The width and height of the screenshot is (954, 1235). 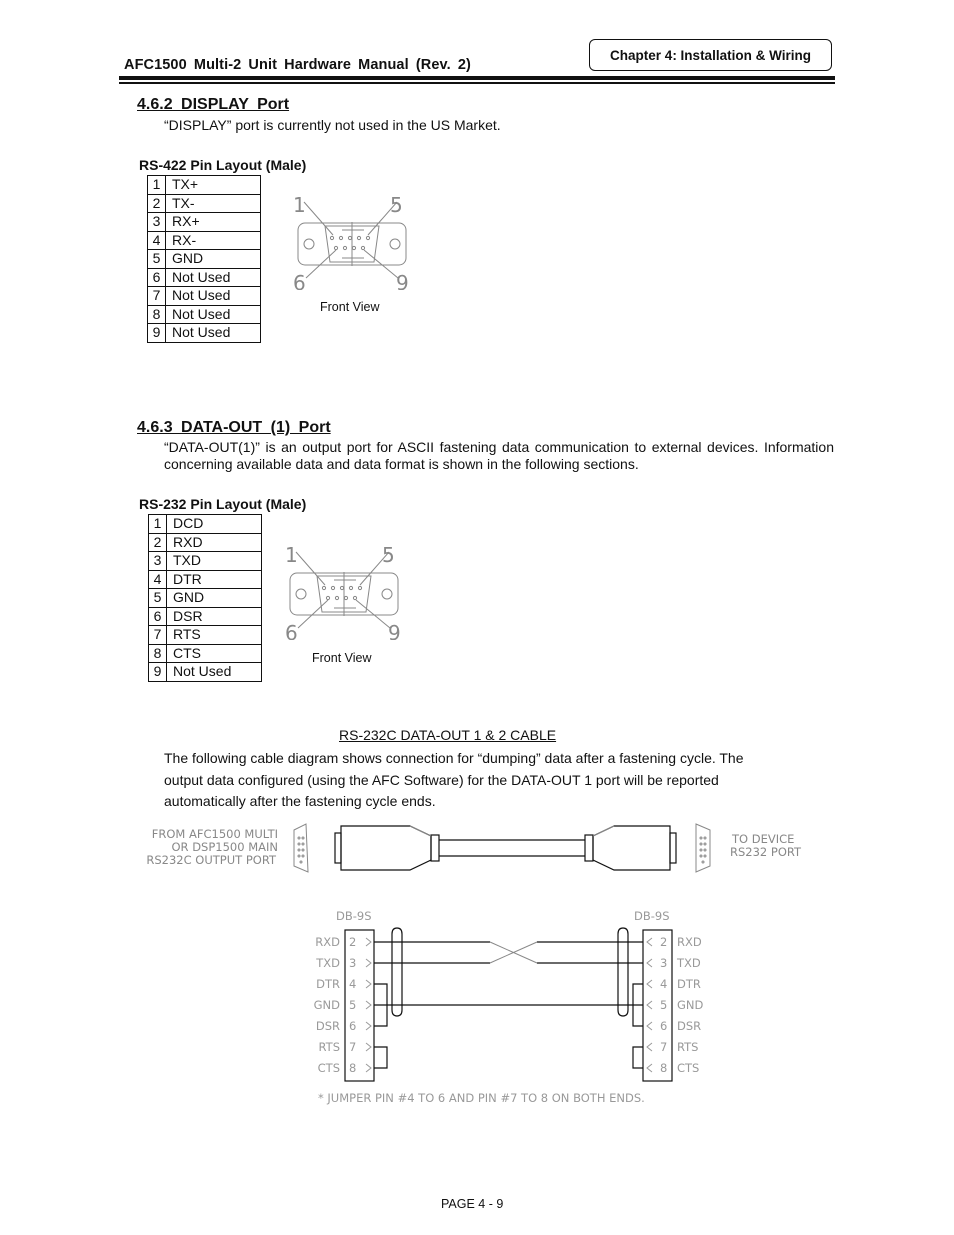 What do you see at coordinates (394, 630) in the screenshot?
I see `pin-label-9: 9` at bounding box center [394, 630].